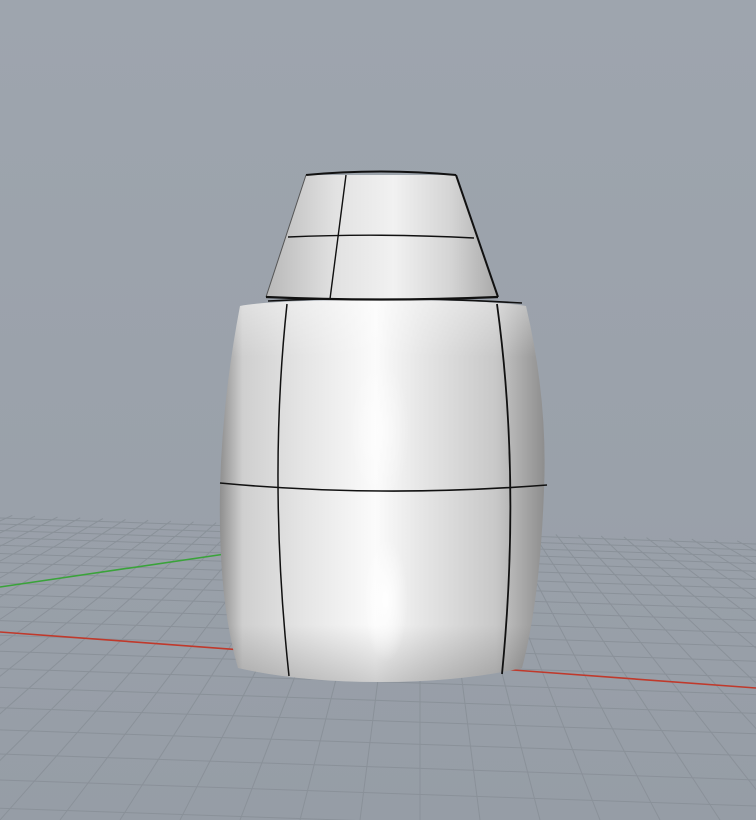 The width and height of the screenshot is (756, 820). Describe the element at coordinates (382, 235) in the screenshot. I see `frustum-cap` at that location.